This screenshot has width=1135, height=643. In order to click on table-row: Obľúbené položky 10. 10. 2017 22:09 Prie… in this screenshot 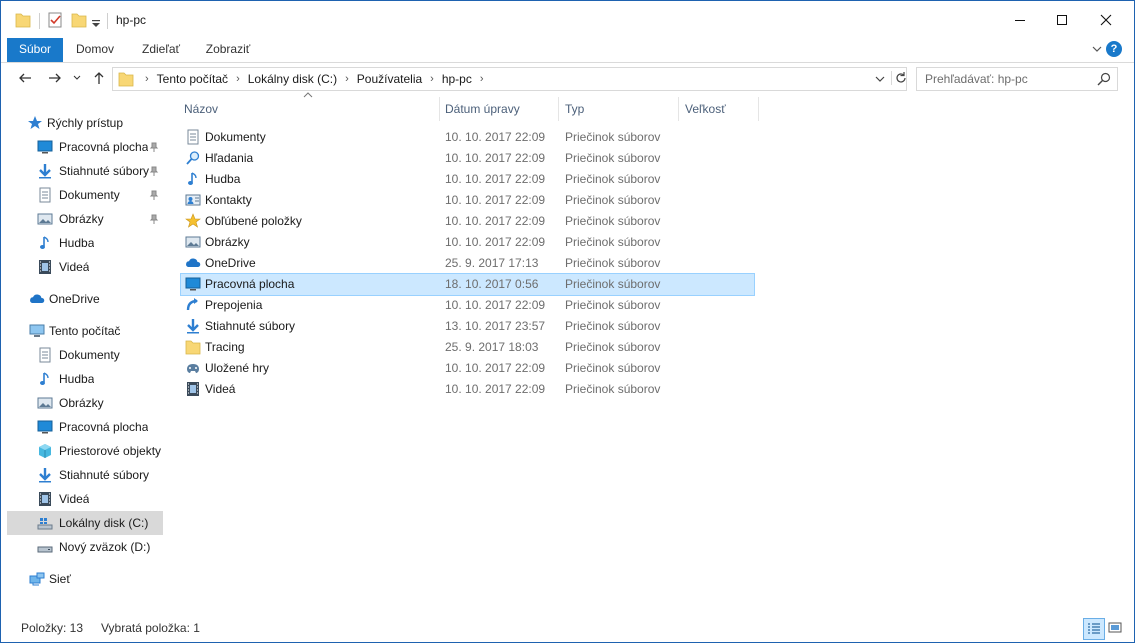, I will do `click(467, 221)`.